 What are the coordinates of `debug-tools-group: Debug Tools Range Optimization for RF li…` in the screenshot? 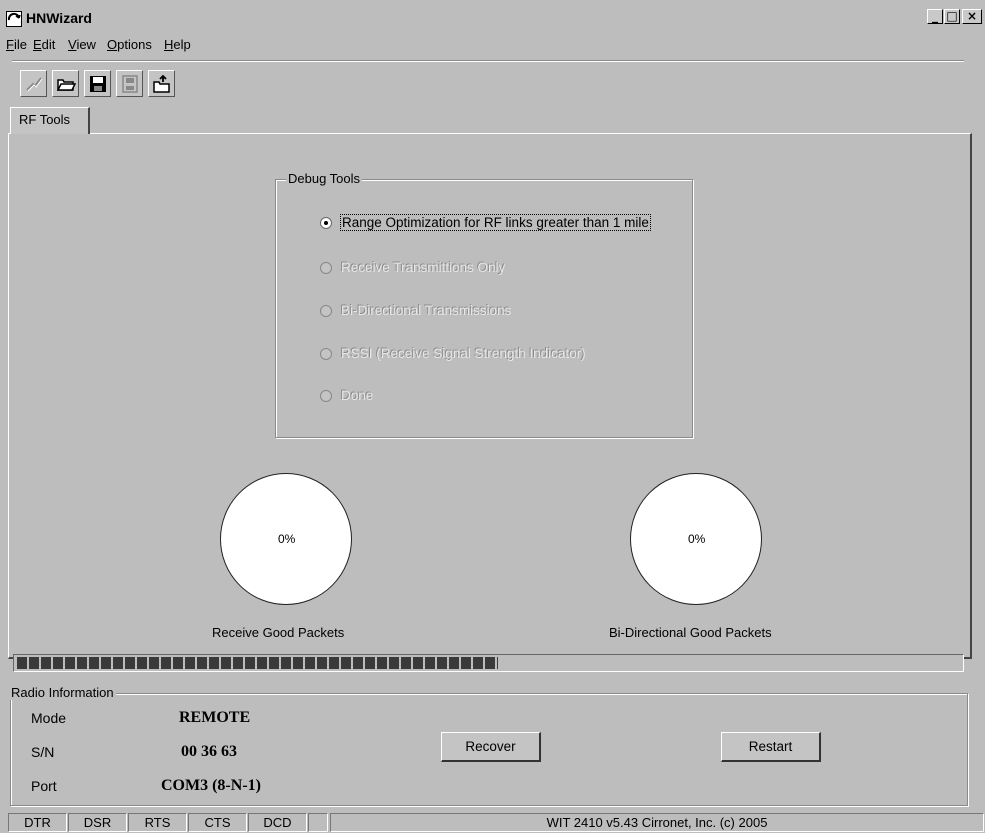 It's located at (484, 304).